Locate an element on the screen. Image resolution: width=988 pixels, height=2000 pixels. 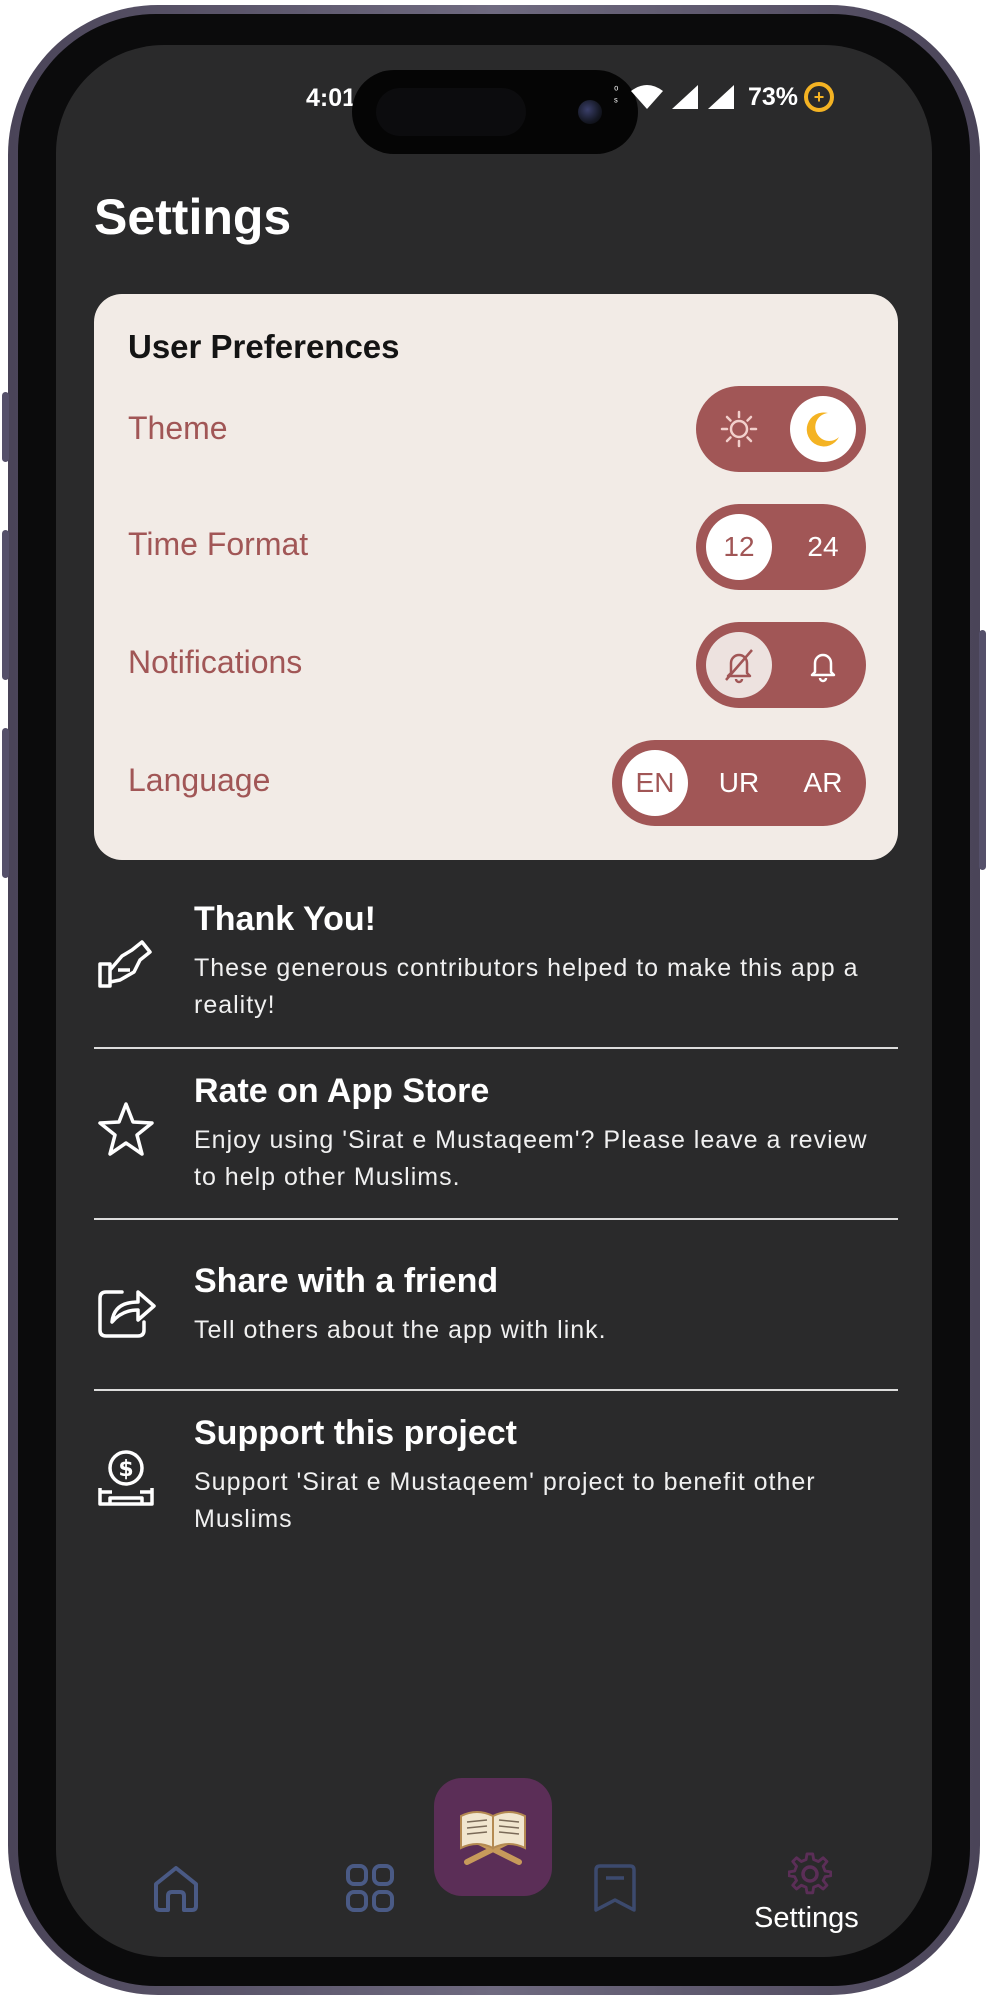
network-speed-icon: ⁰ˢ is located at coordinates (616, 96).